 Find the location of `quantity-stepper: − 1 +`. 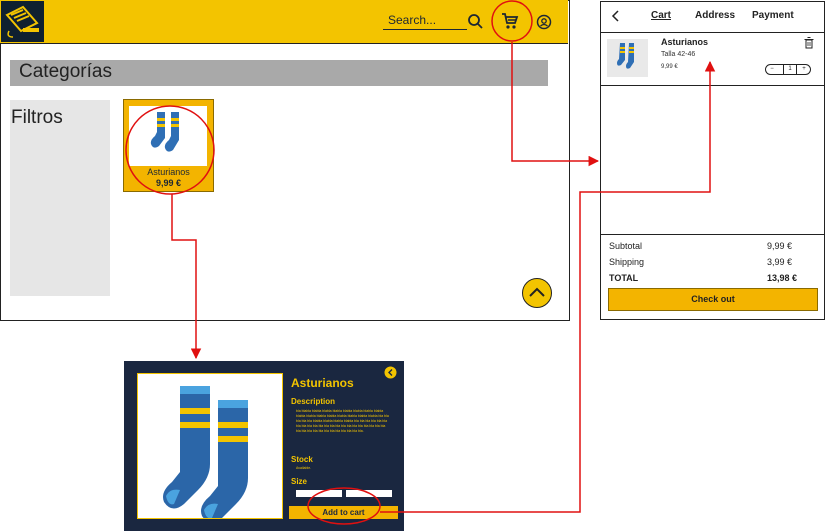

quantity-stepper: − 1 + is located at coordinates (788, 69).